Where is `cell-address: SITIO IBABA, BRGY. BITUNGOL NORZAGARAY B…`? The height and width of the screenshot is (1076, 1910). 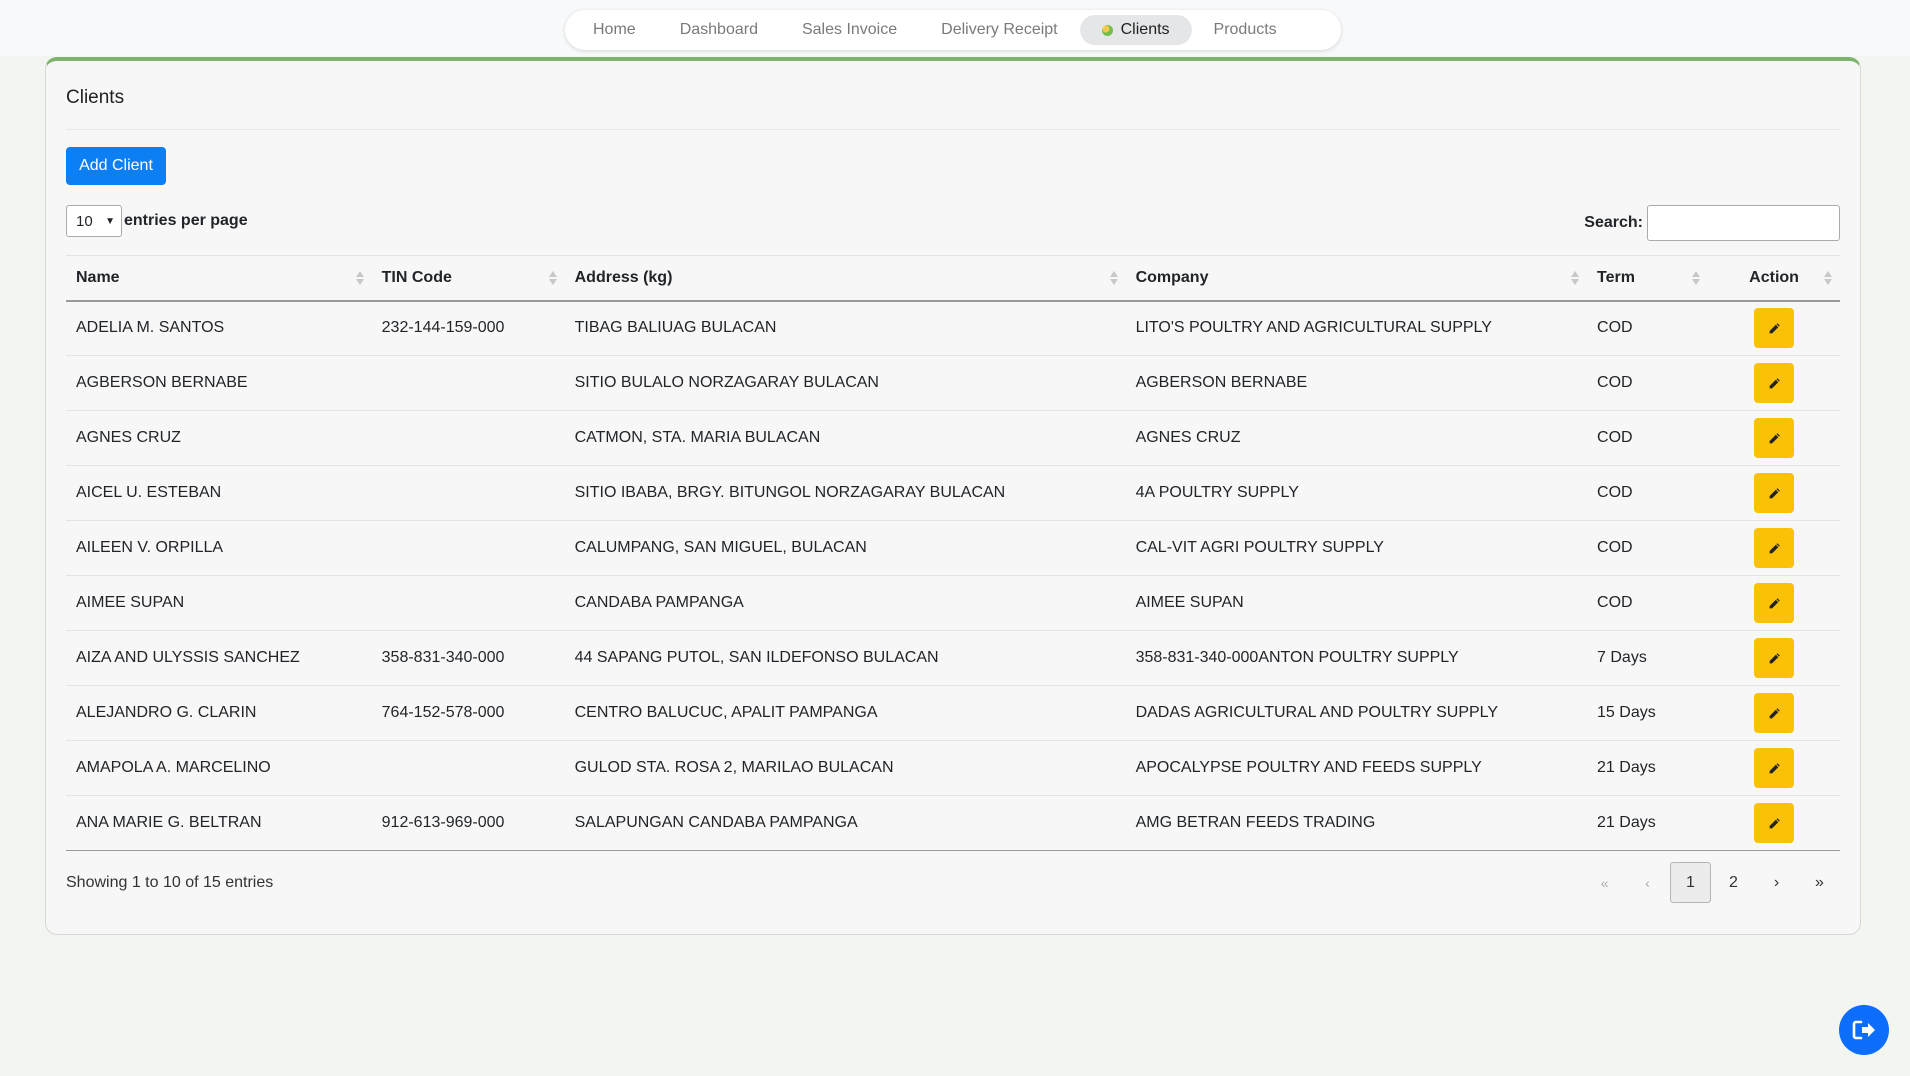 cell-address: SITIO IBABA, BRGY. BITUNGOL NORZAGARAY B… is located at coordinates (845, 493).